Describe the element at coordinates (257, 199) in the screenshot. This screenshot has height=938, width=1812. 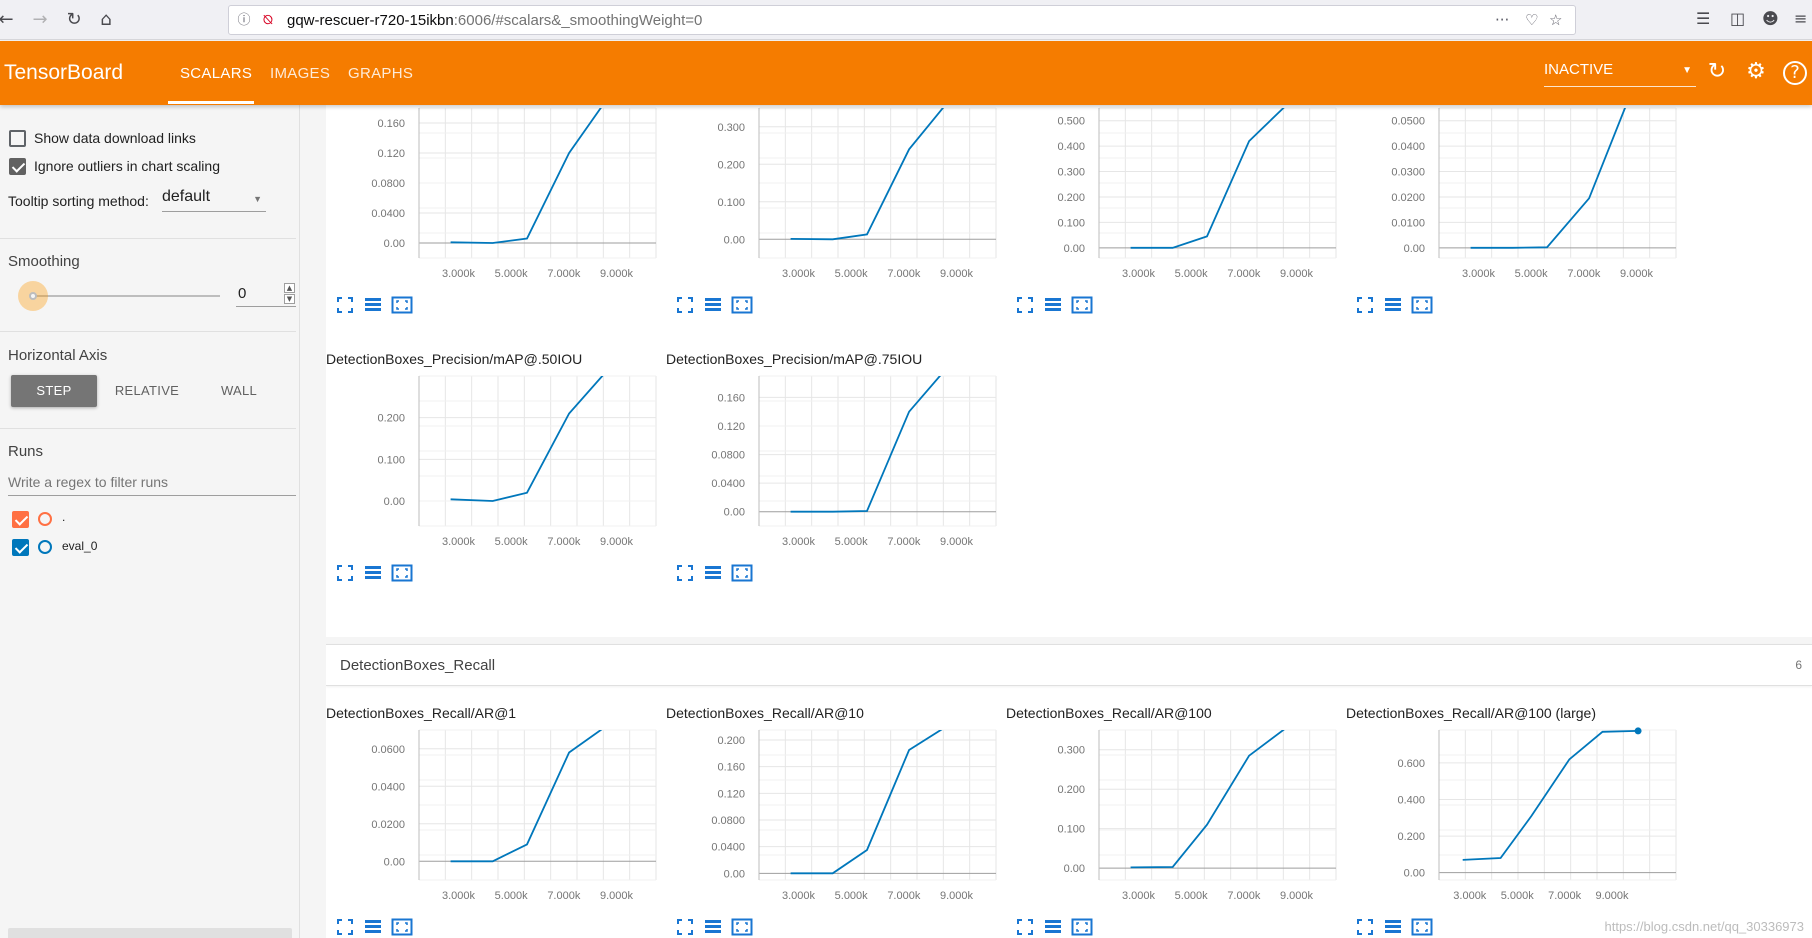
I see `chevron-down-icon: ▼` at that location.